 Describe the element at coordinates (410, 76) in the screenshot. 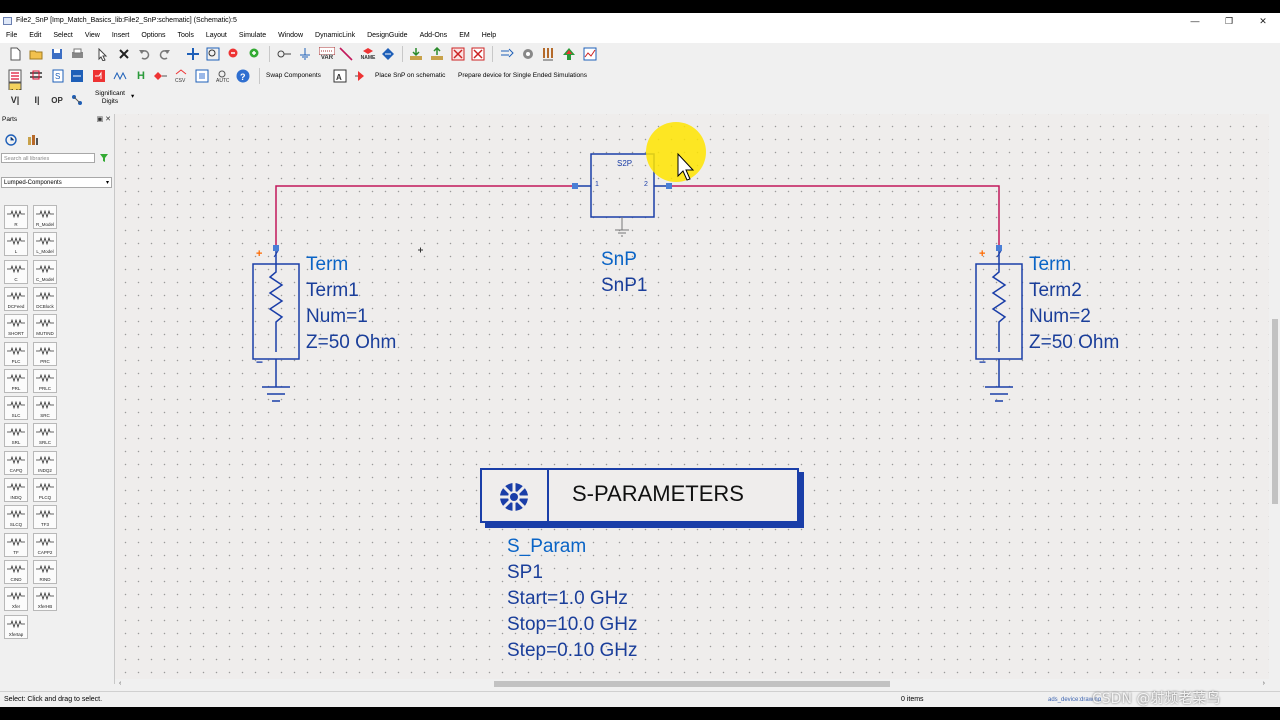

I see `place-snp-button: Place SnP on schematic` at that location.